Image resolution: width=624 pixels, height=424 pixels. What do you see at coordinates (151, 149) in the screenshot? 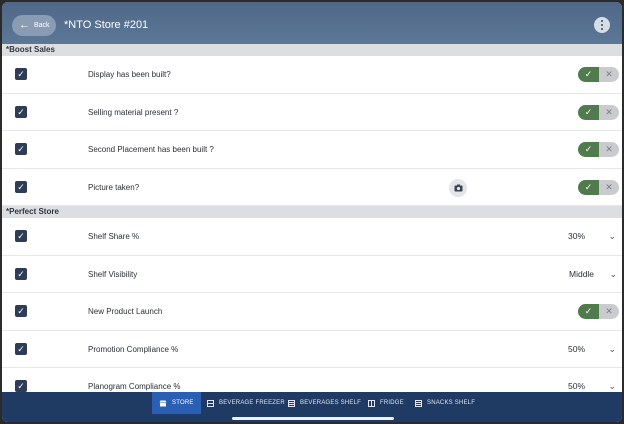
I see `question-label: Second Placement has been built ?` at bounding box center [151, 149].